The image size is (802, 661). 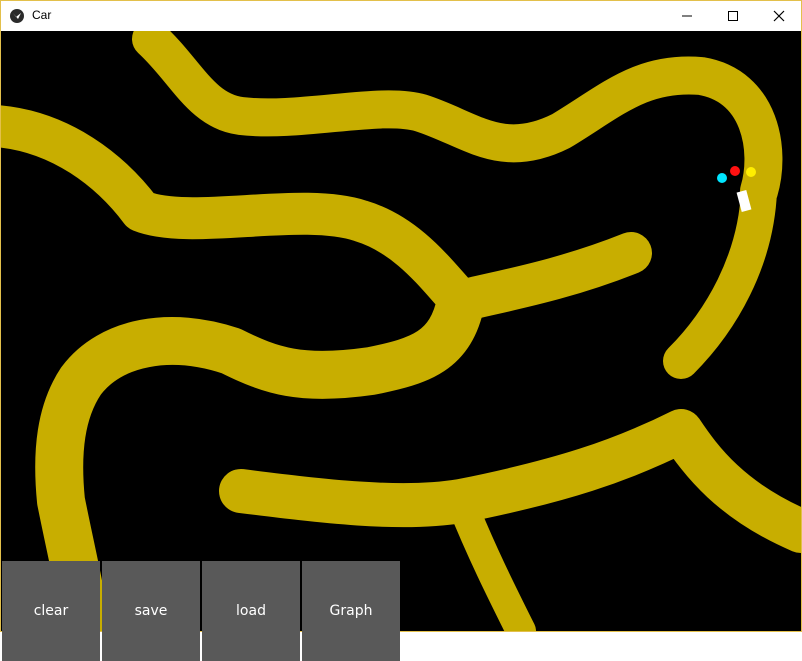 I want to click on track-segment-bottom, so click(x=491, y=558).